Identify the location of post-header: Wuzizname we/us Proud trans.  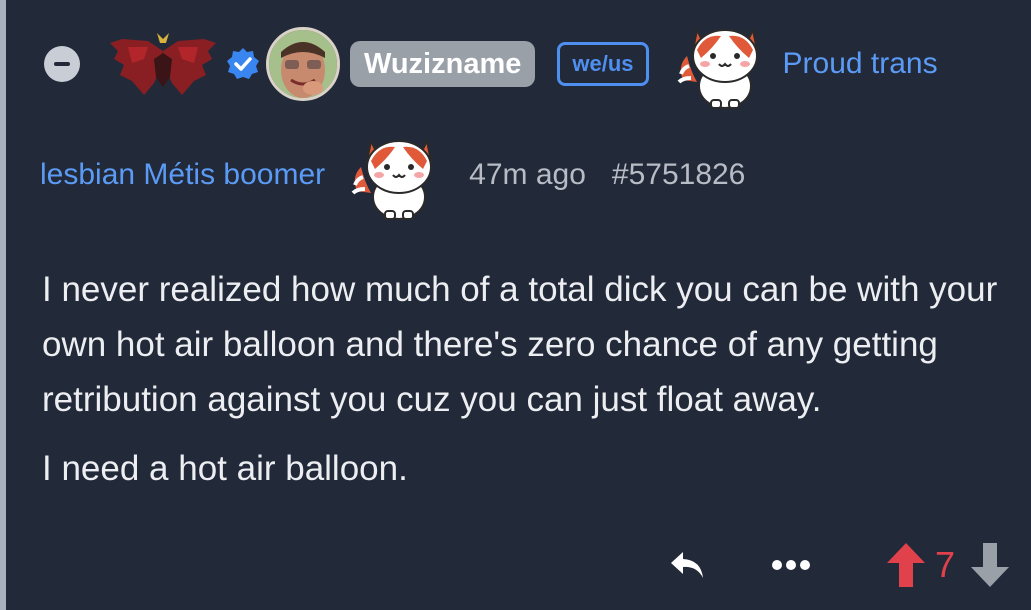
(491, 65).